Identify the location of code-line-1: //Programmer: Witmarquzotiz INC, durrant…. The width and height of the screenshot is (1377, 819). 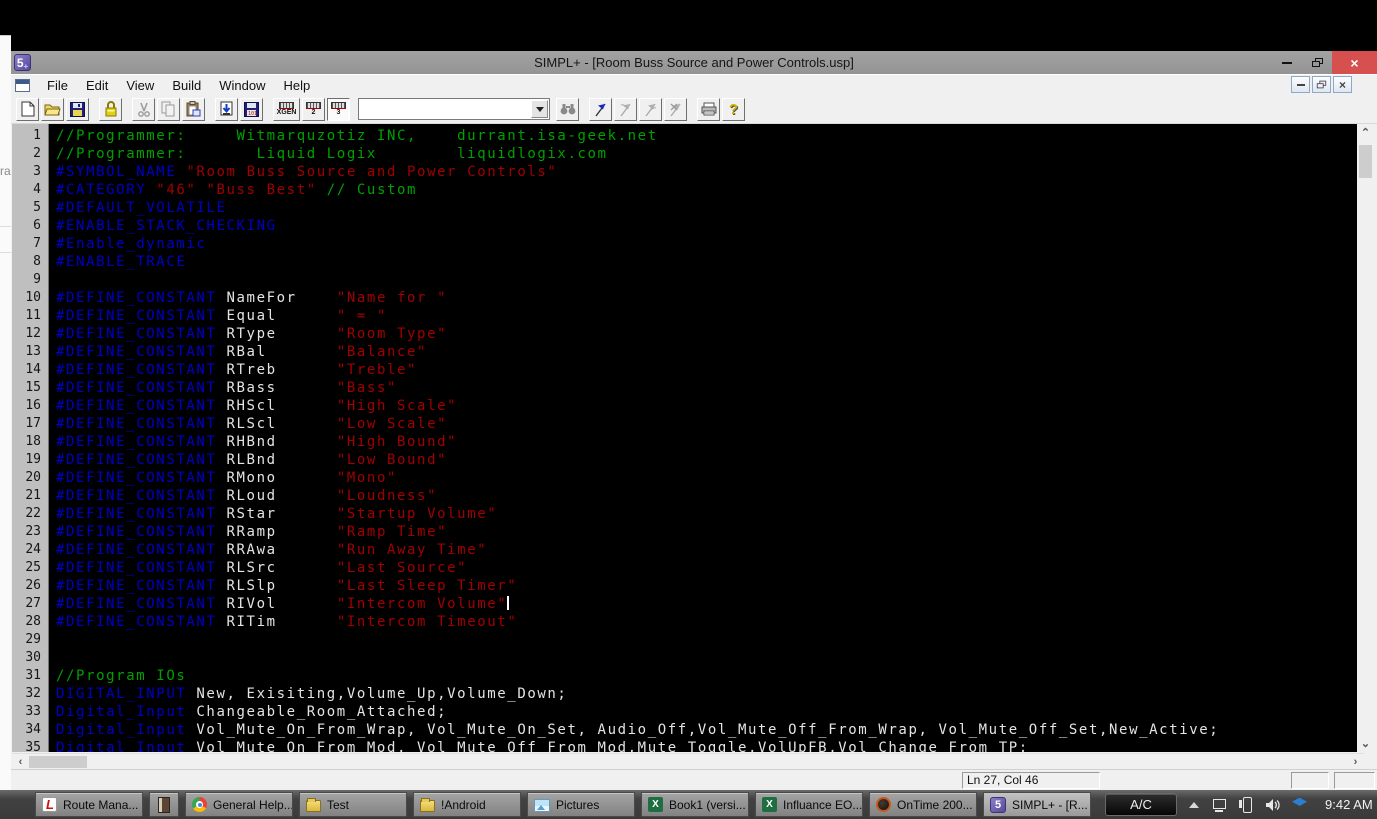
(706, 136).